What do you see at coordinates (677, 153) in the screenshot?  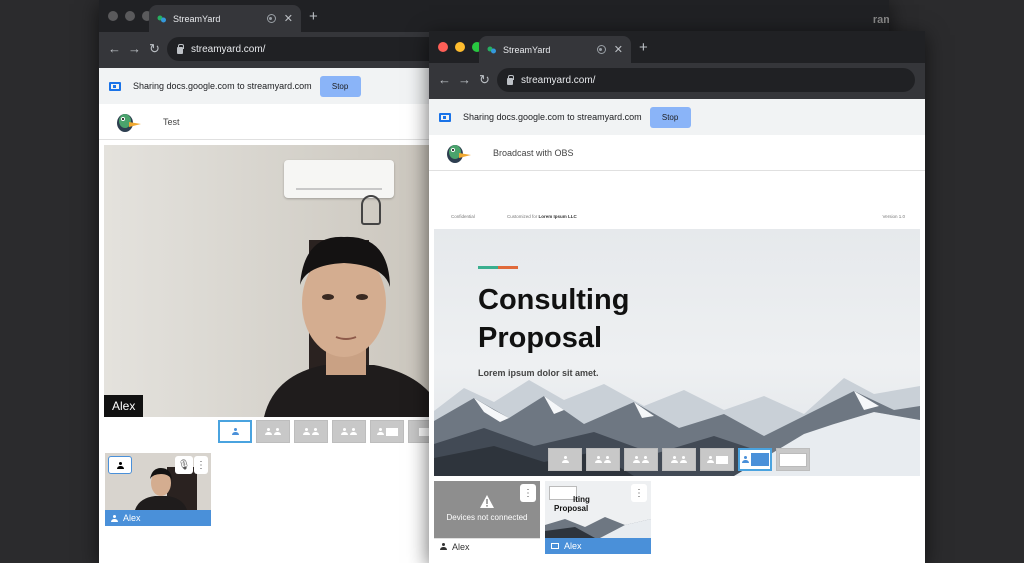 I see `streamyard-header: Broadcast with OBS` at bounding box center [677, 153].